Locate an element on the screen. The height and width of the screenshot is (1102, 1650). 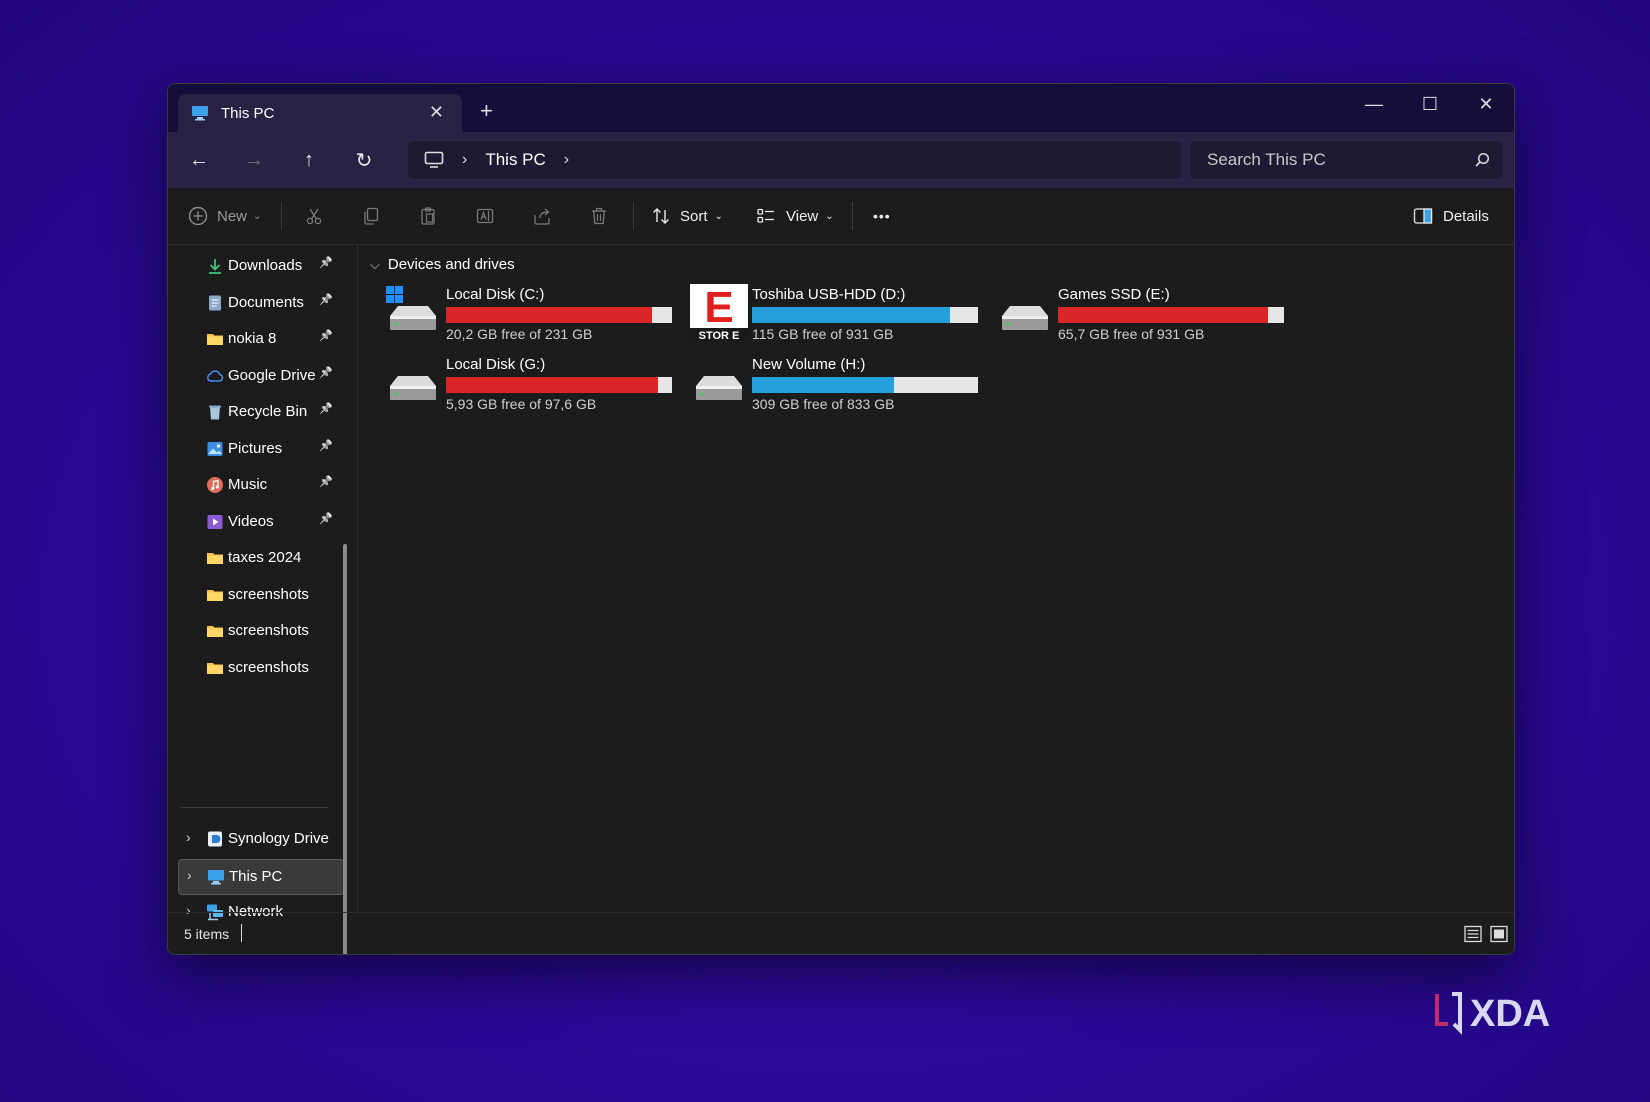
clipboard-icon is located at coordinates (428, 216).